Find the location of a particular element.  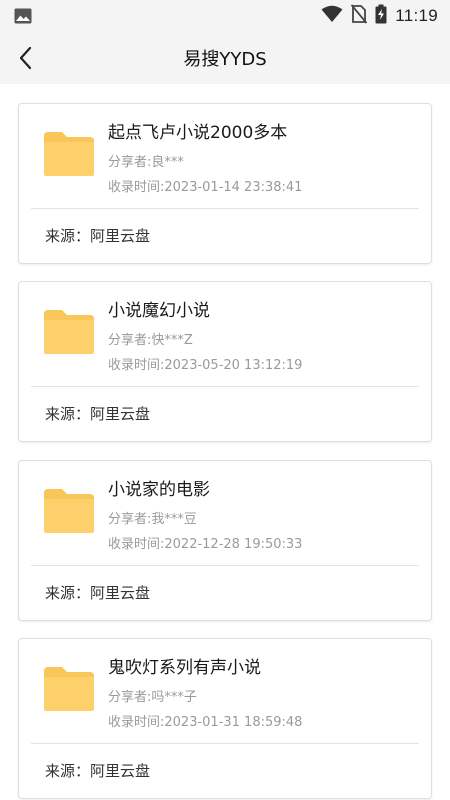

no-sim-icon is located at coordinates (359, 16).